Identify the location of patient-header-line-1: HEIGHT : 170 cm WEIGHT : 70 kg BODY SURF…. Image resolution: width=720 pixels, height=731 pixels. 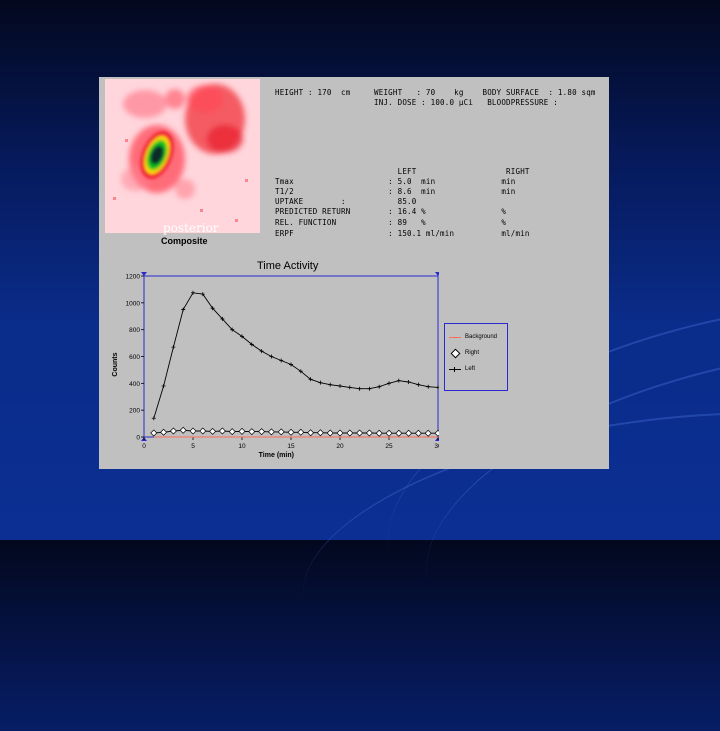
(435, 92).